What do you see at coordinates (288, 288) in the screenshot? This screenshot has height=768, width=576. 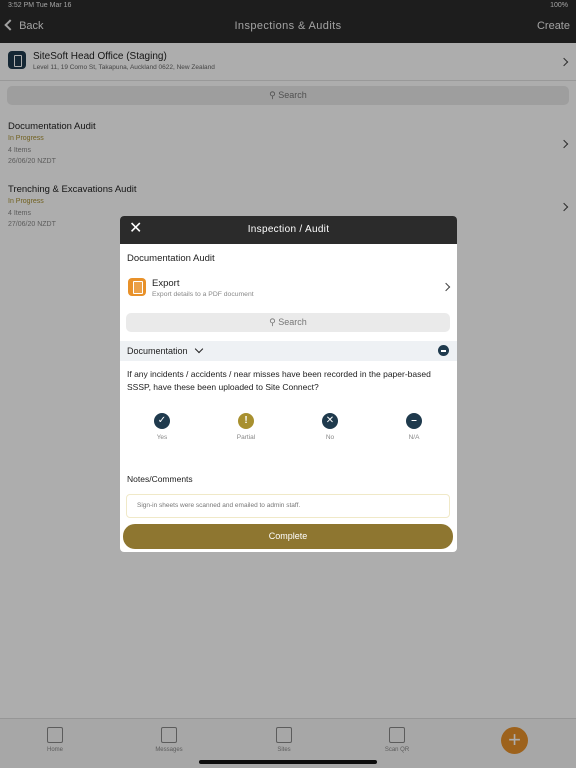 I see `export-row: Export Export details to a PDF document` at bounding box center [288, 288].